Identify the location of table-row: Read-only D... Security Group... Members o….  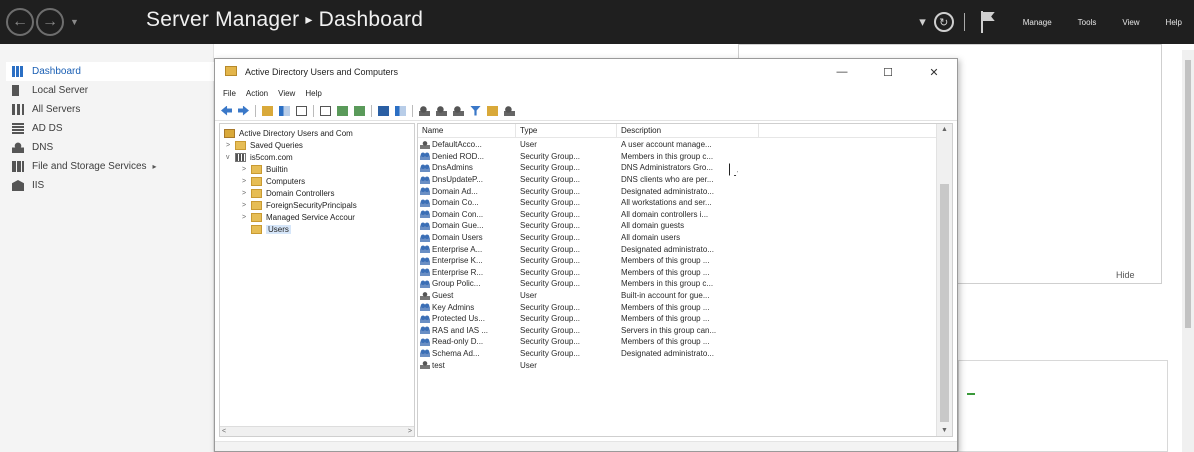
(678, 342).